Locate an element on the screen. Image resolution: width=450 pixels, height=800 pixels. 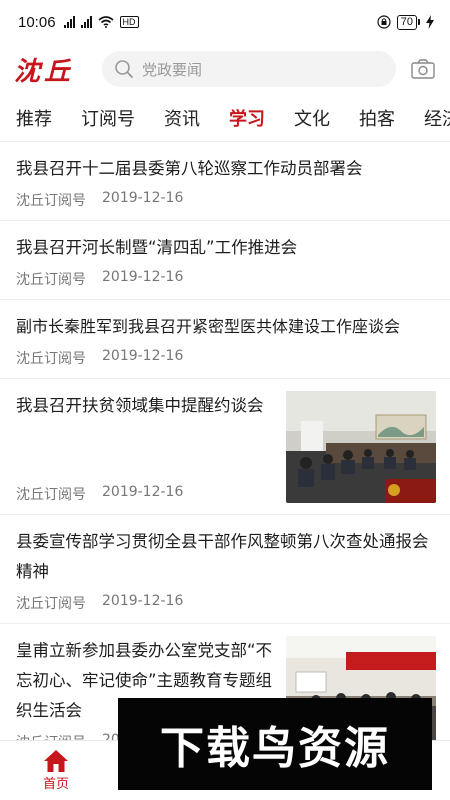
watermark-overlay: 下载鸟资源 is located at coordinates (275, 744).